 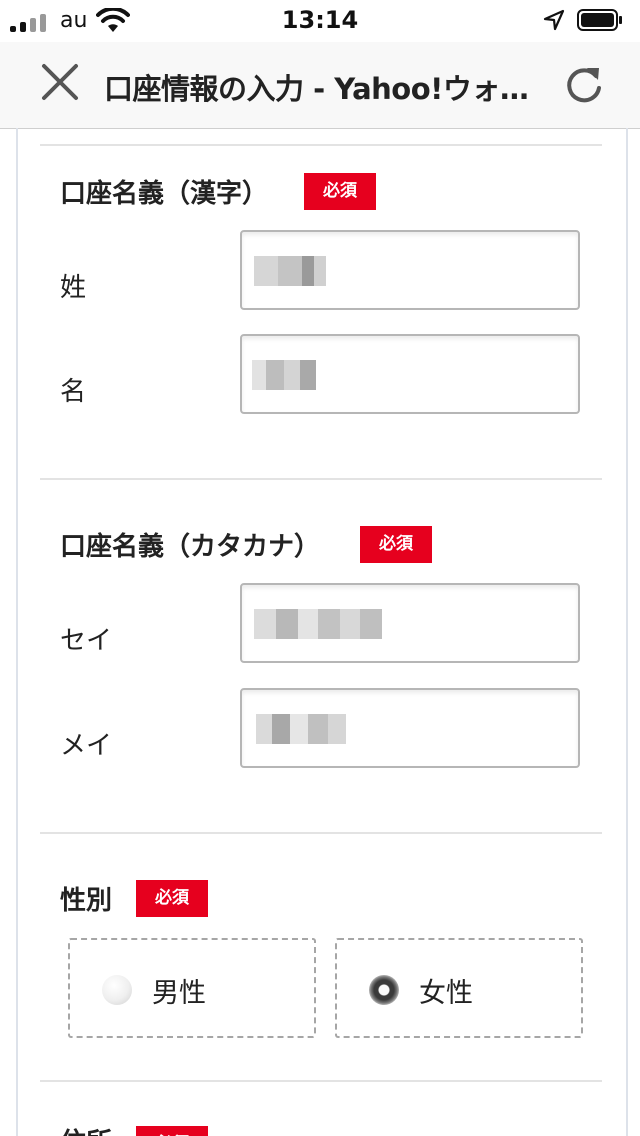 What do you see at coordinates (384, 990) in the screenshot?
I see `radio-checked-icon` at bounding box center [384, 990].